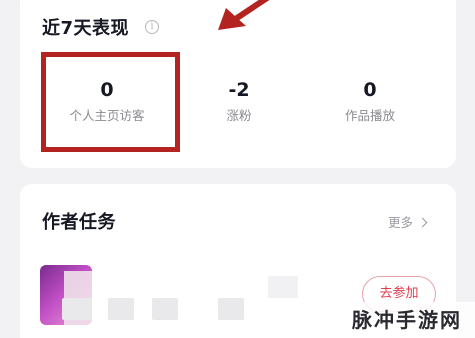 Image resolution: width=475 pixels, height=338 pixels. What do you see at coordinates (110, 102) in the screenshot?
I see `highlight-box-annotation` at bounding box center [110, 102].